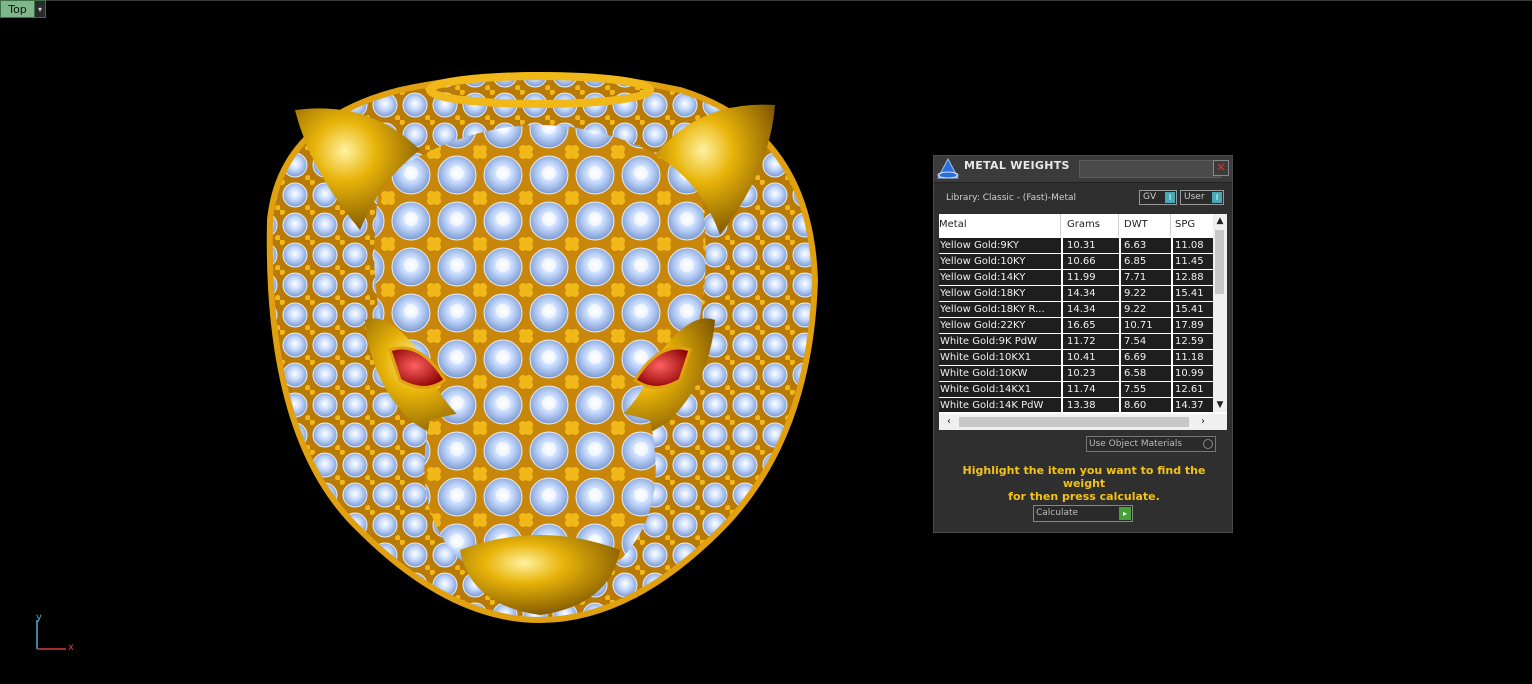 This screenshot has width=1532, height=684. I want to click on cell-dwt: 8.60, so click(1146, 405).